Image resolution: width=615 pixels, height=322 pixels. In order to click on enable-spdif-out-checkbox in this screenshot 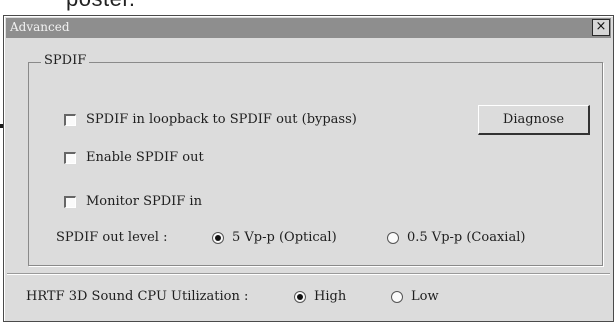, I will do `click(70, 157)`.